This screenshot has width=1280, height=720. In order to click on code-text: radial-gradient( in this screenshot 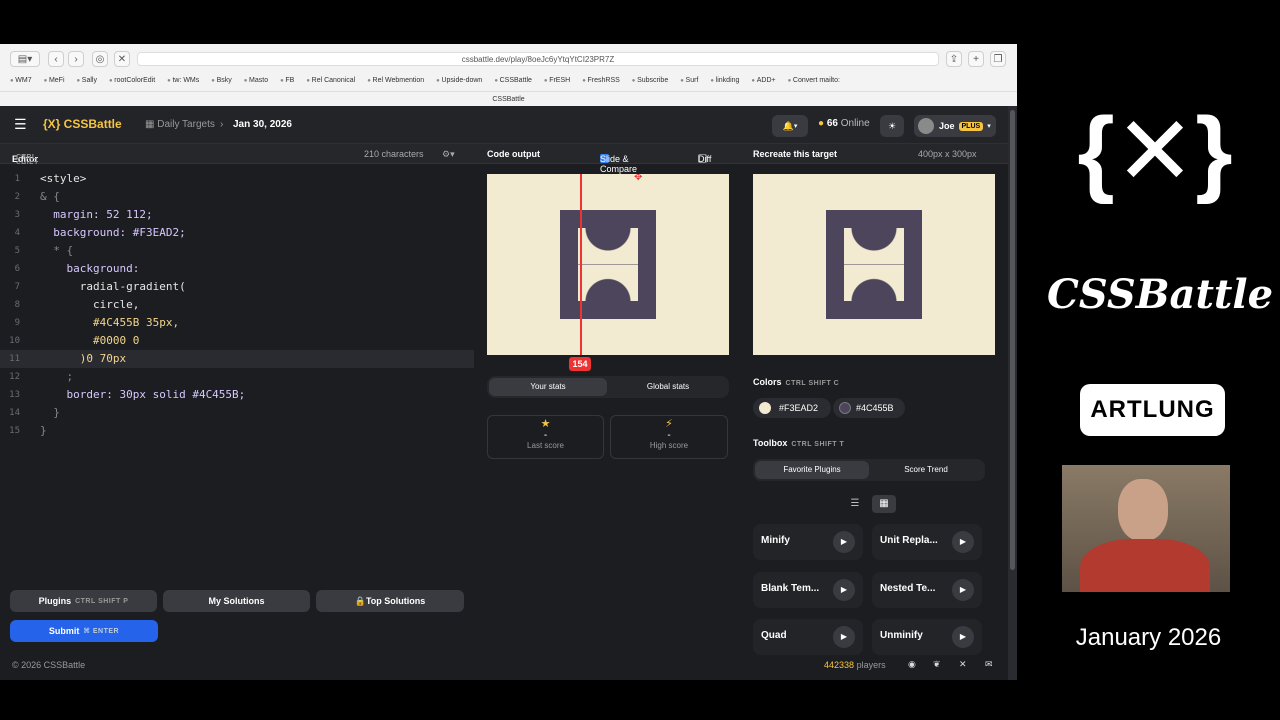, I will do `click(113, 287)`.